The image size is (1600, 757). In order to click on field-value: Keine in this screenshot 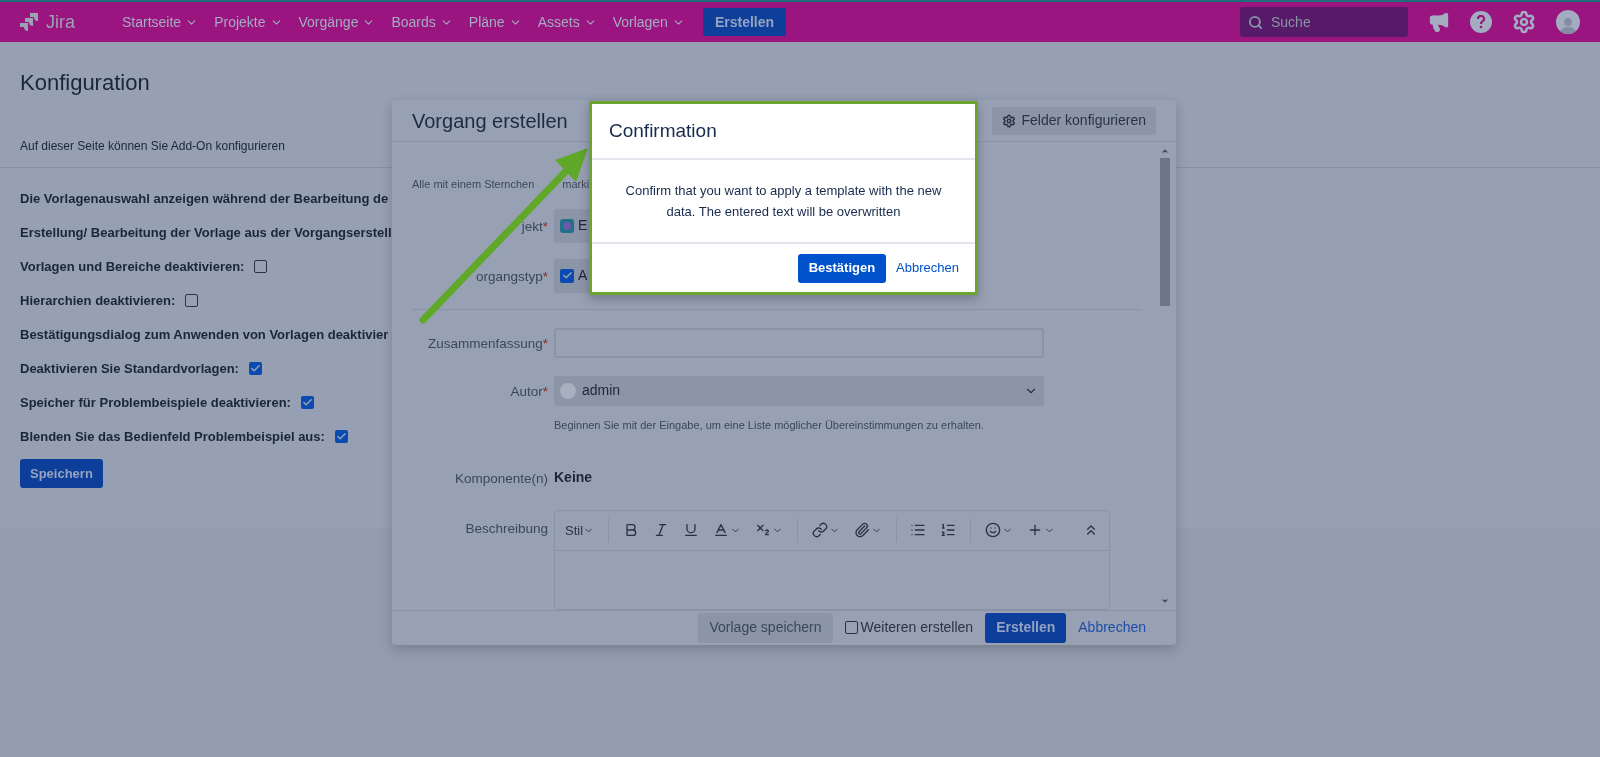, I will do `click(573, 478)`.